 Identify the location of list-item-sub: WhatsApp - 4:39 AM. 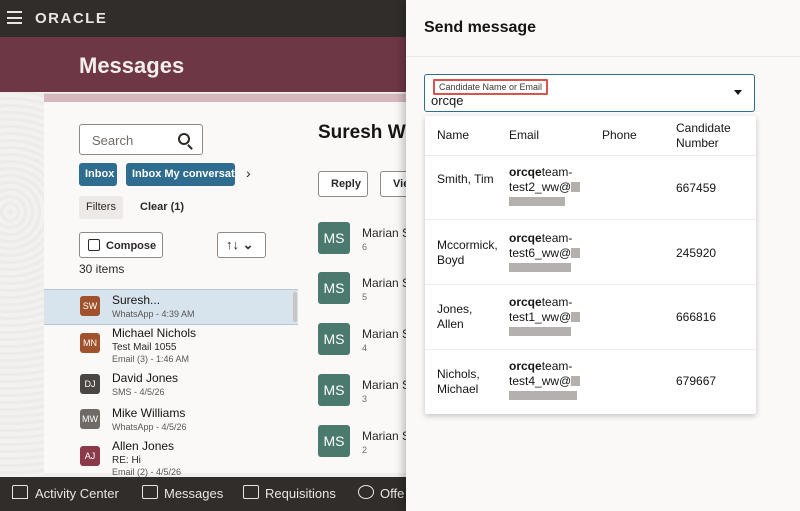
(153, 314).